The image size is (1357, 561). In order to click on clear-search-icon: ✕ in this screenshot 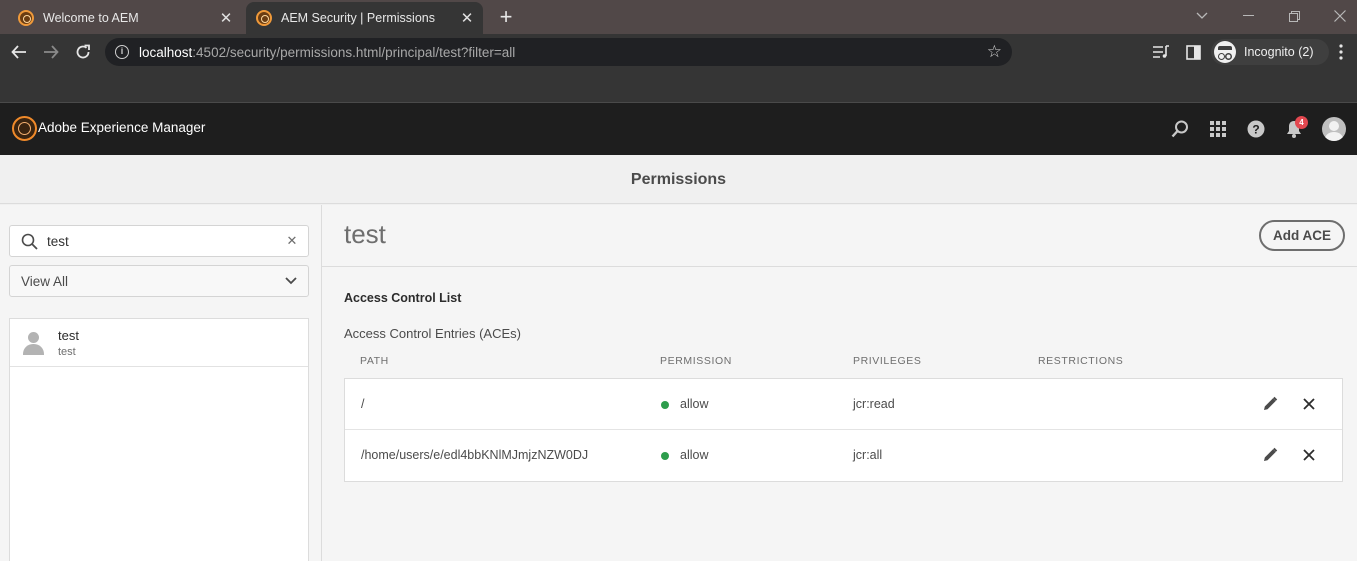, I will do `click(292, 241)`.